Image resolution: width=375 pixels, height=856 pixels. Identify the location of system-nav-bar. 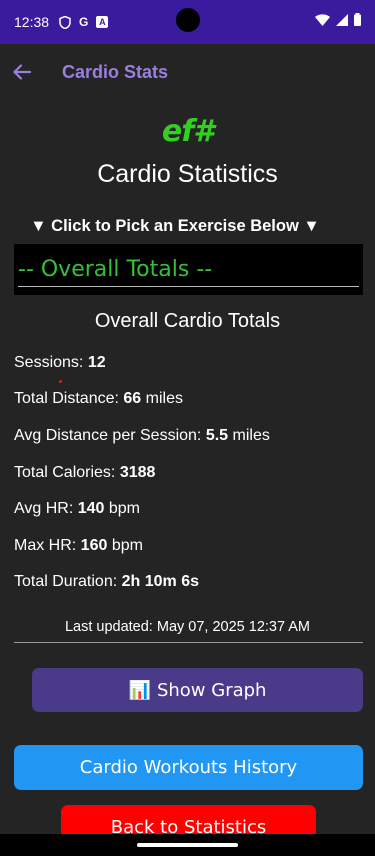
(187, 845).